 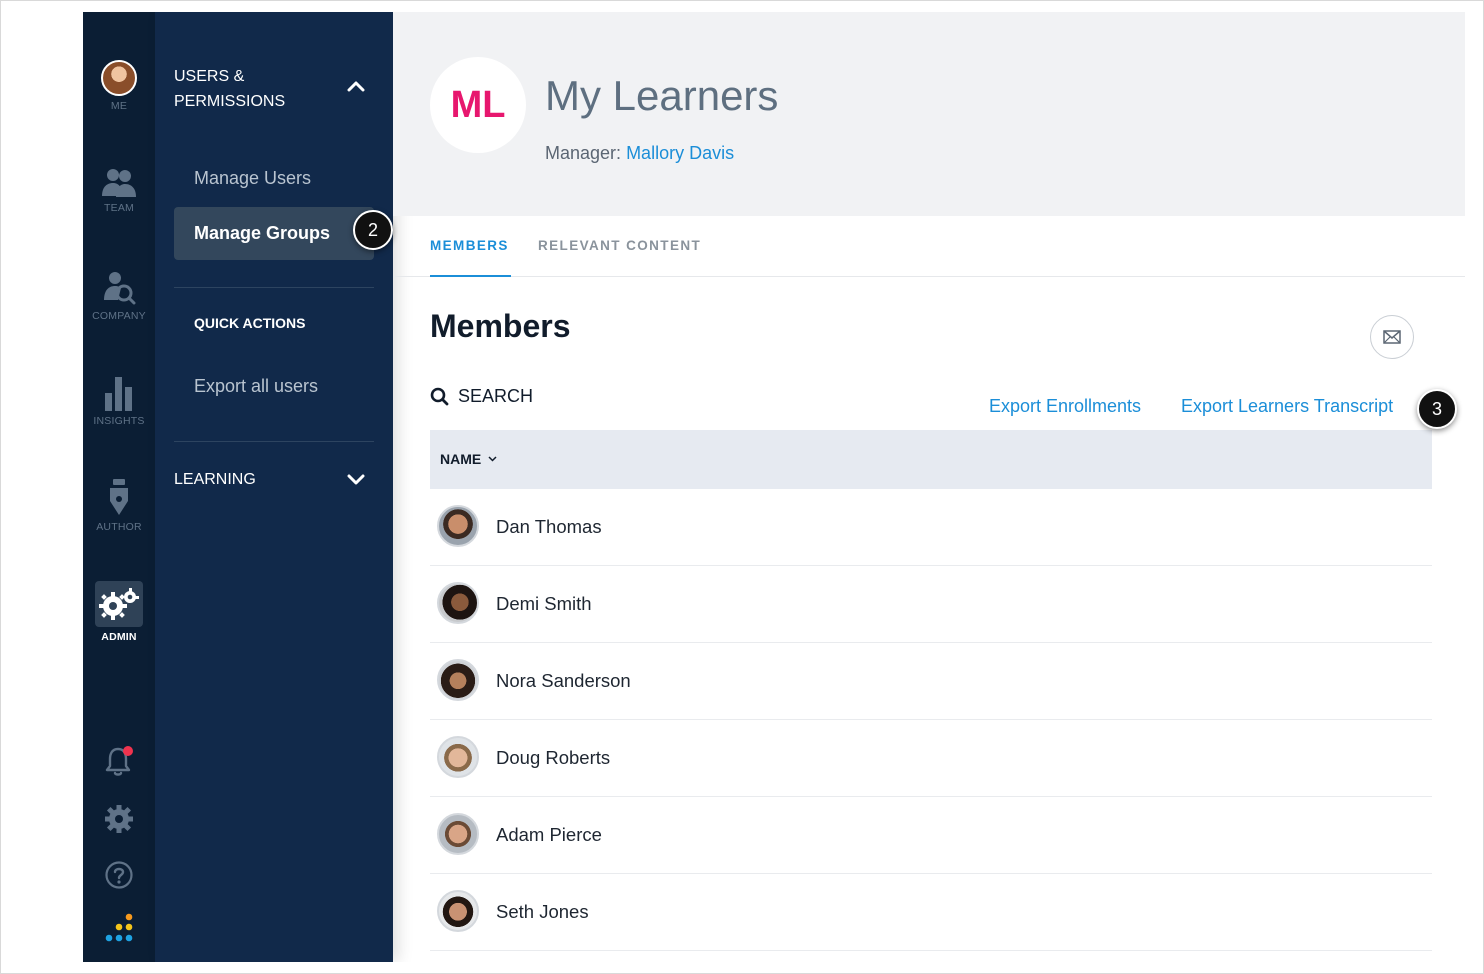 What do you see at coordinates (931, 459) in the screenshot?
I see `members-table-header: NAME` at bounding box center [931, 459].